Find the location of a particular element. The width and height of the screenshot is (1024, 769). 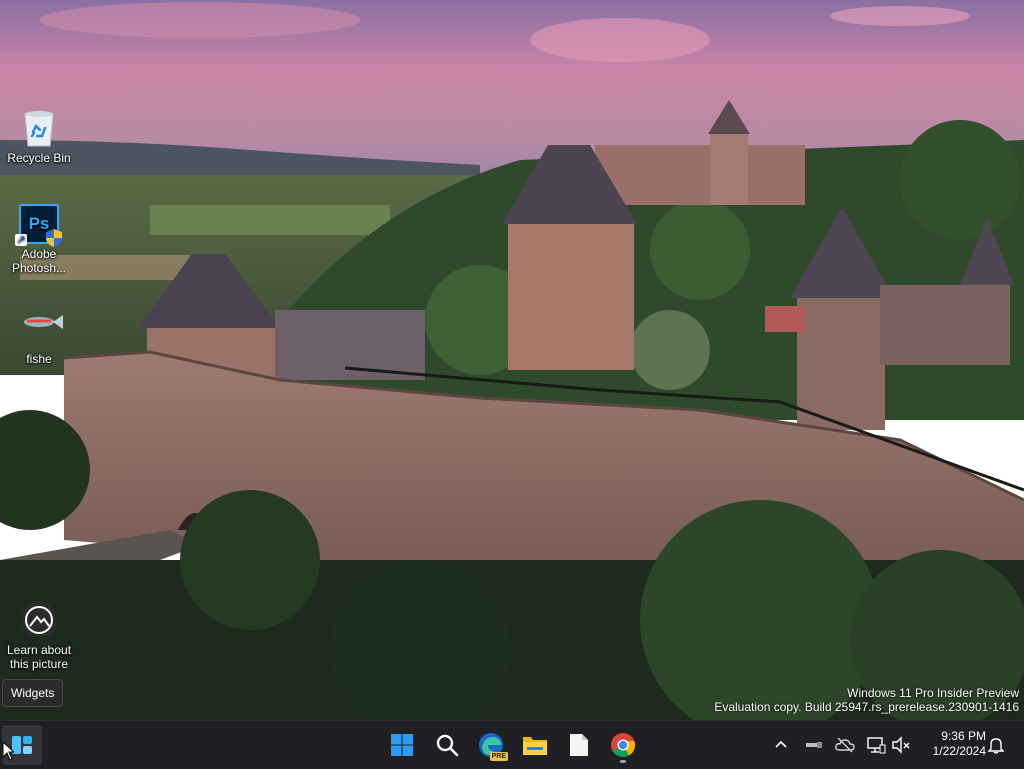

photoshop-icon: Ps ↗ is located at coordinates (38, 225).